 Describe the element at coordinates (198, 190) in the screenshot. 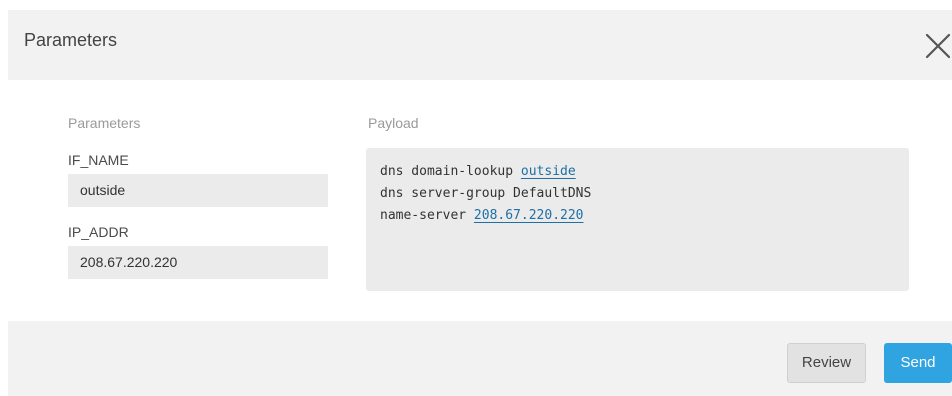

I see `if-name-field: outside` at that location.